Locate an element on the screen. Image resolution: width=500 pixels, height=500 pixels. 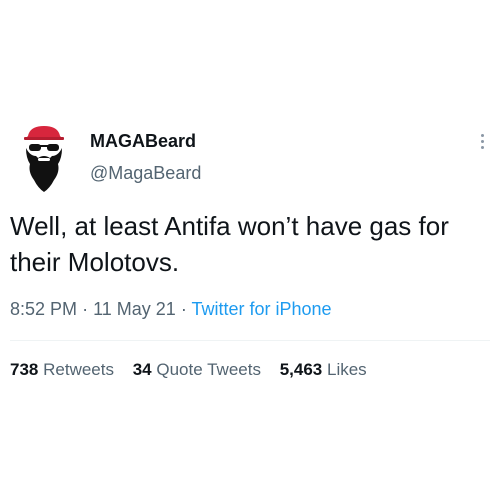
retweets-stat: 738 Retweets is located at coordinates (64, 369).